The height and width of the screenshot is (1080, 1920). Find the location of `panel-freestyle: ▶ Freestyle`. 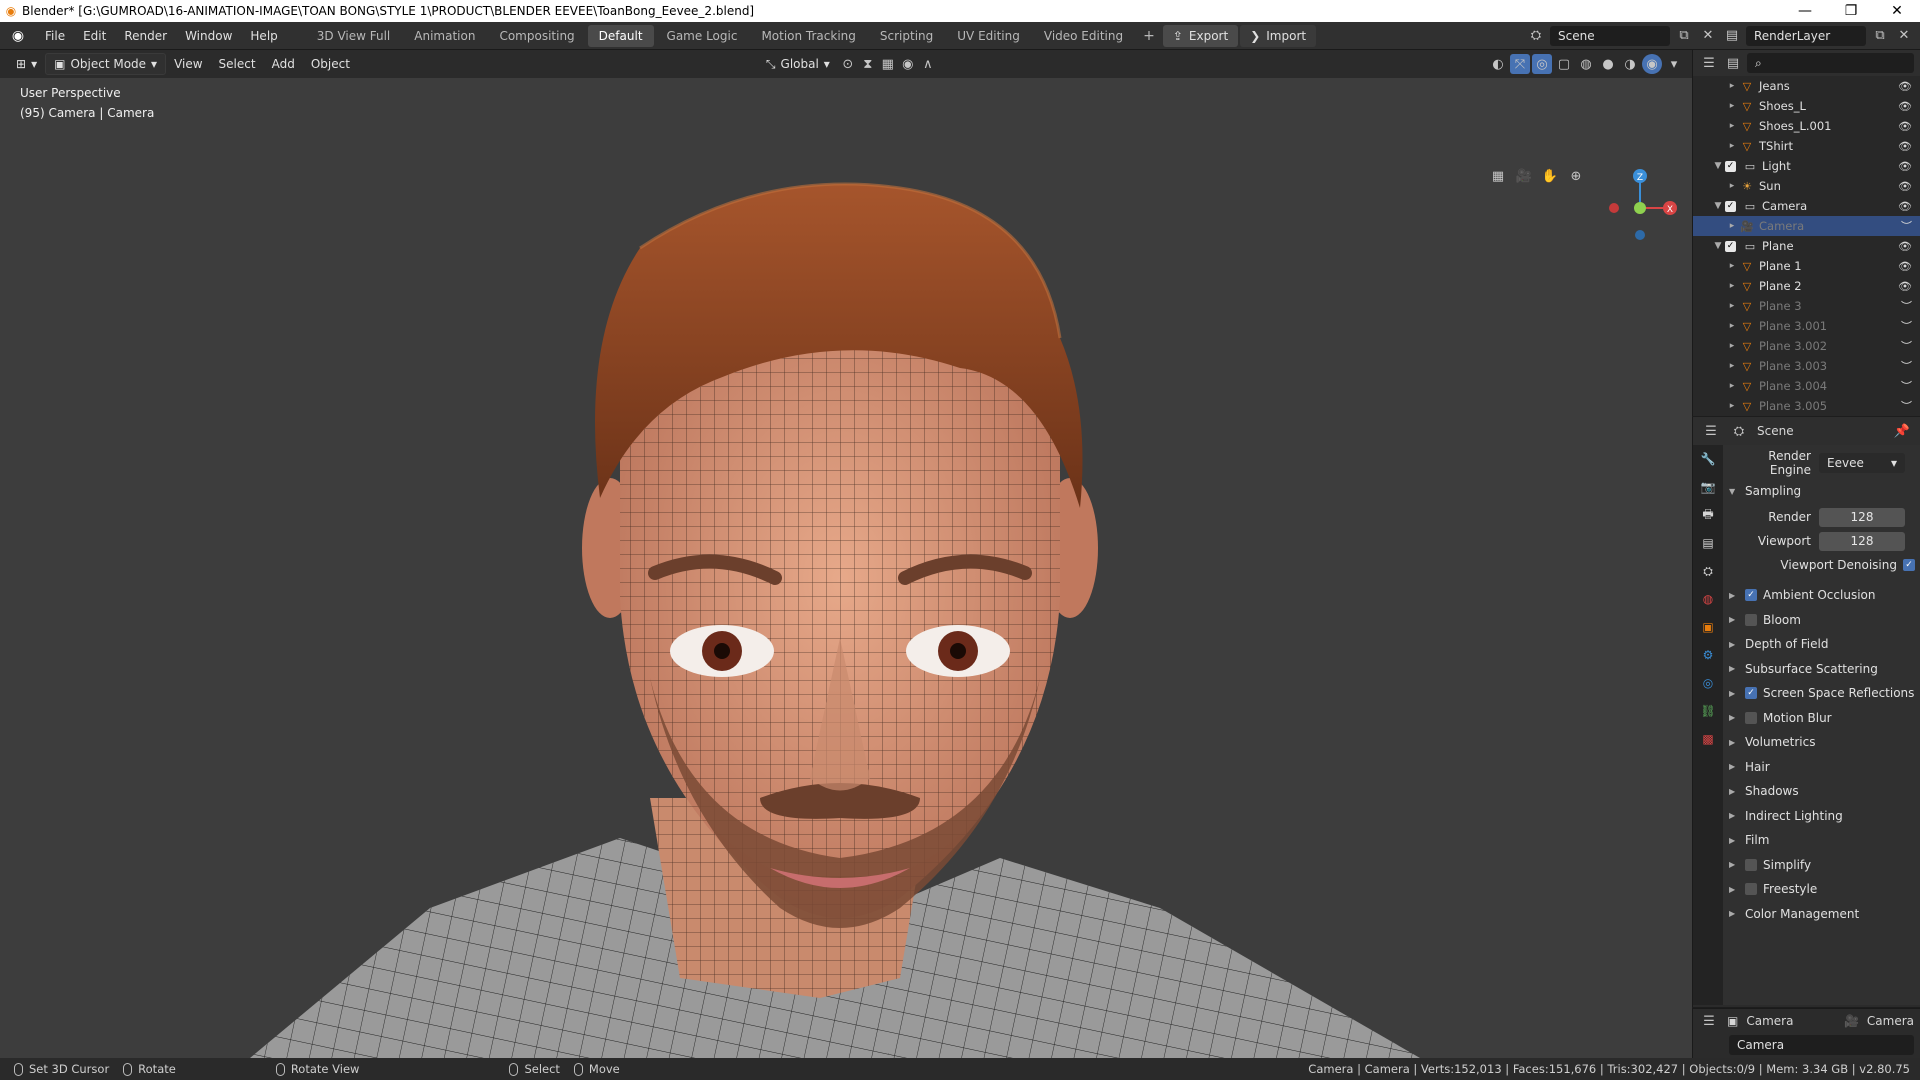

panel-freestyle: ▶ Freestyle is located at coordinates (1822, 889).